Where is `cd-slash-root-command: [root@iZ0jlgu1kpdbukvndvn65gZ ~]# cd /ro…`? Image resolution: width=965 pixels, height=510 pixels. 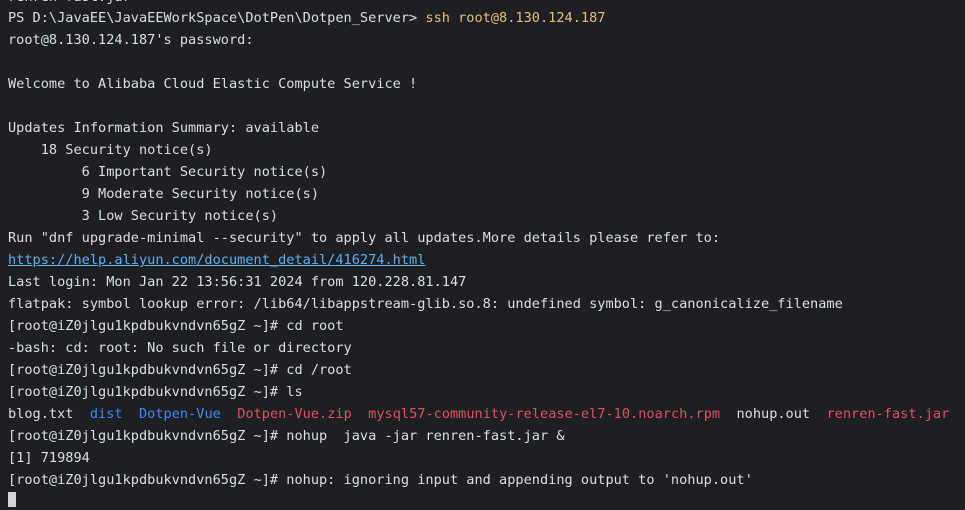
cd-slash-root-command: [root@iZ0jlgu1kpdbukvndvn65gZ ~]# cd /ro… is located at coordinates (180, 370).